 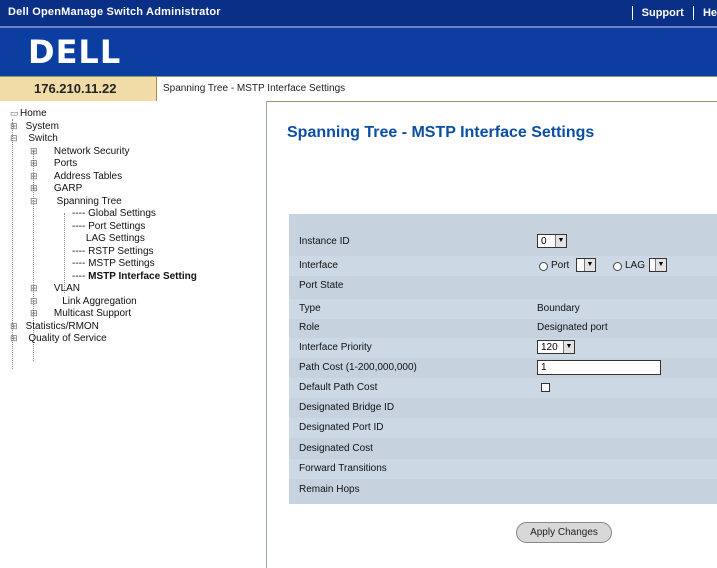 I want to click on top-links: Support He, so click(x=671, y=13).